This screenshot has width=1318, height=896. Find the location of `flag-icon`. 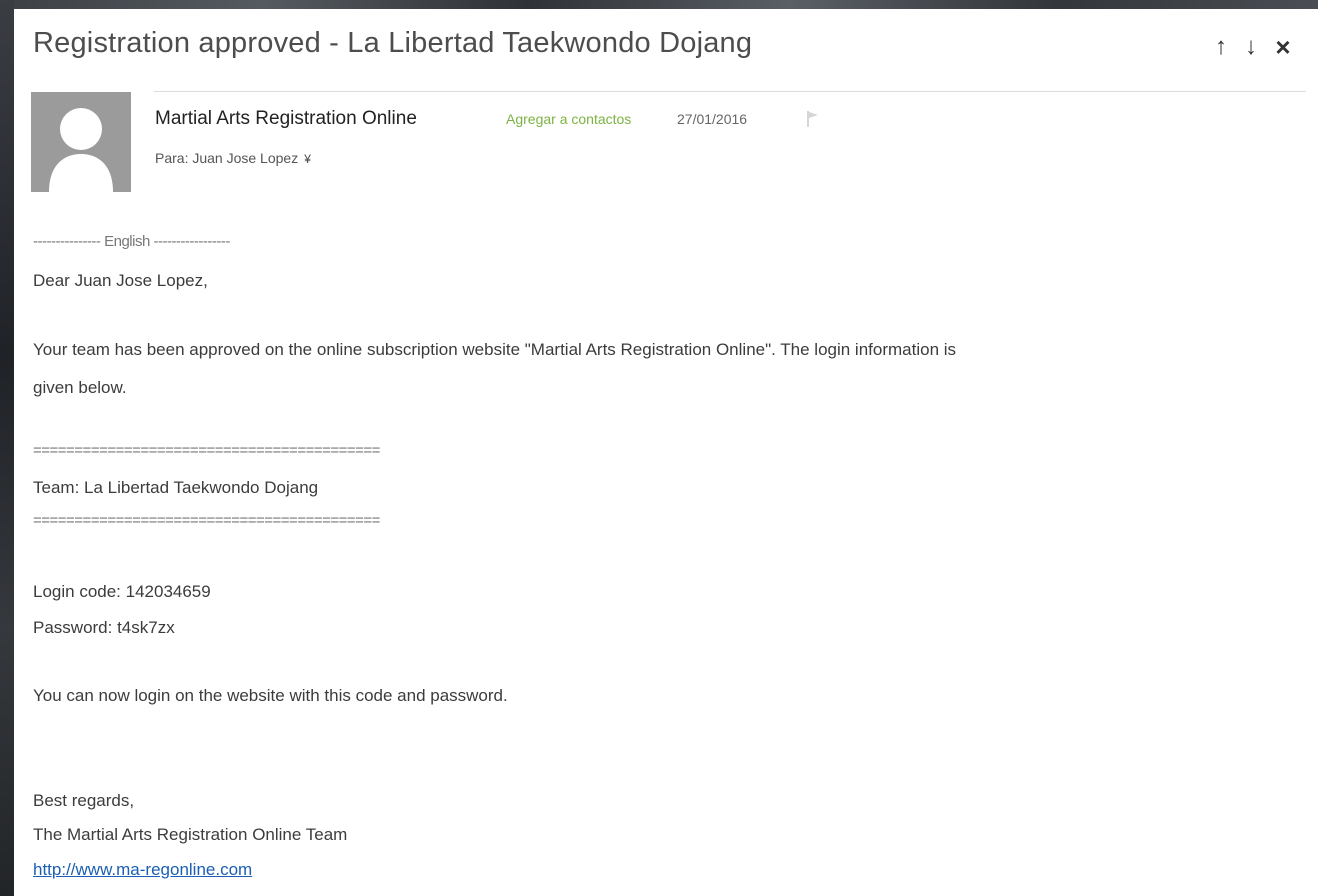

flag-icon is located at coordinates (813, 119).